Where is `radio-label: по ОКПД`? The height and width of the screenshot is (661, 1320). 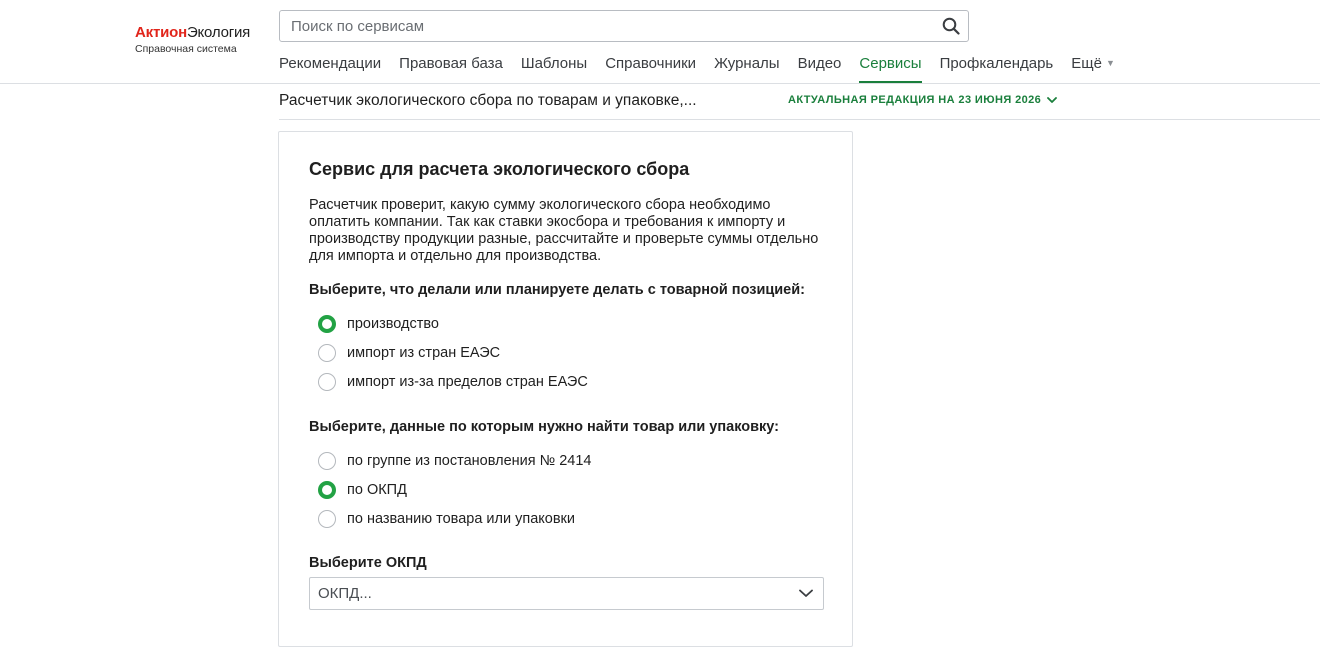
radio-label: по ОКПД is located at coordinates (377, 490).